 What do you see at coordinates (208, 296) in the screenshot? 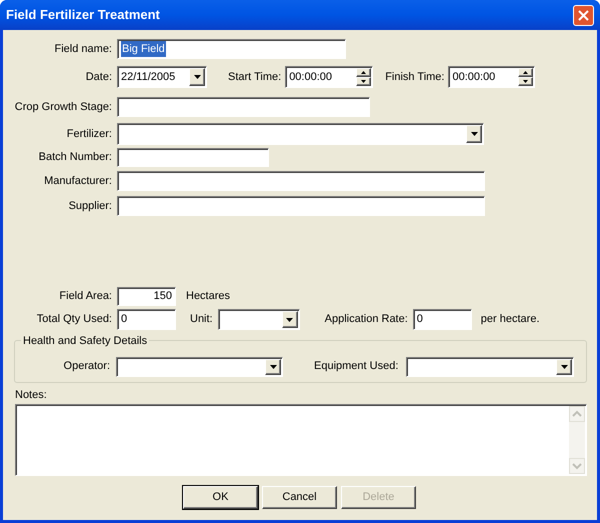
I see `field-label: Hectares` at bounding box center [208, 296].